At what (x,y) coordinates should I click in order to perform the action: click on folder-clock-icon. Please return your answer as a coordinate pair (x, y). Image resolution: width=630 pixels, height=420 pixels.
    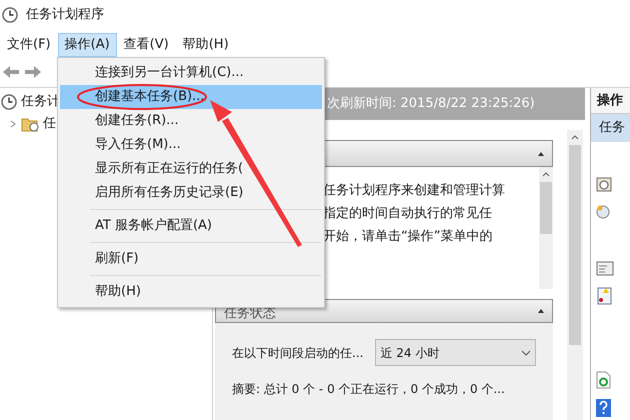
    Looking at the image, I should click on (30, 124).